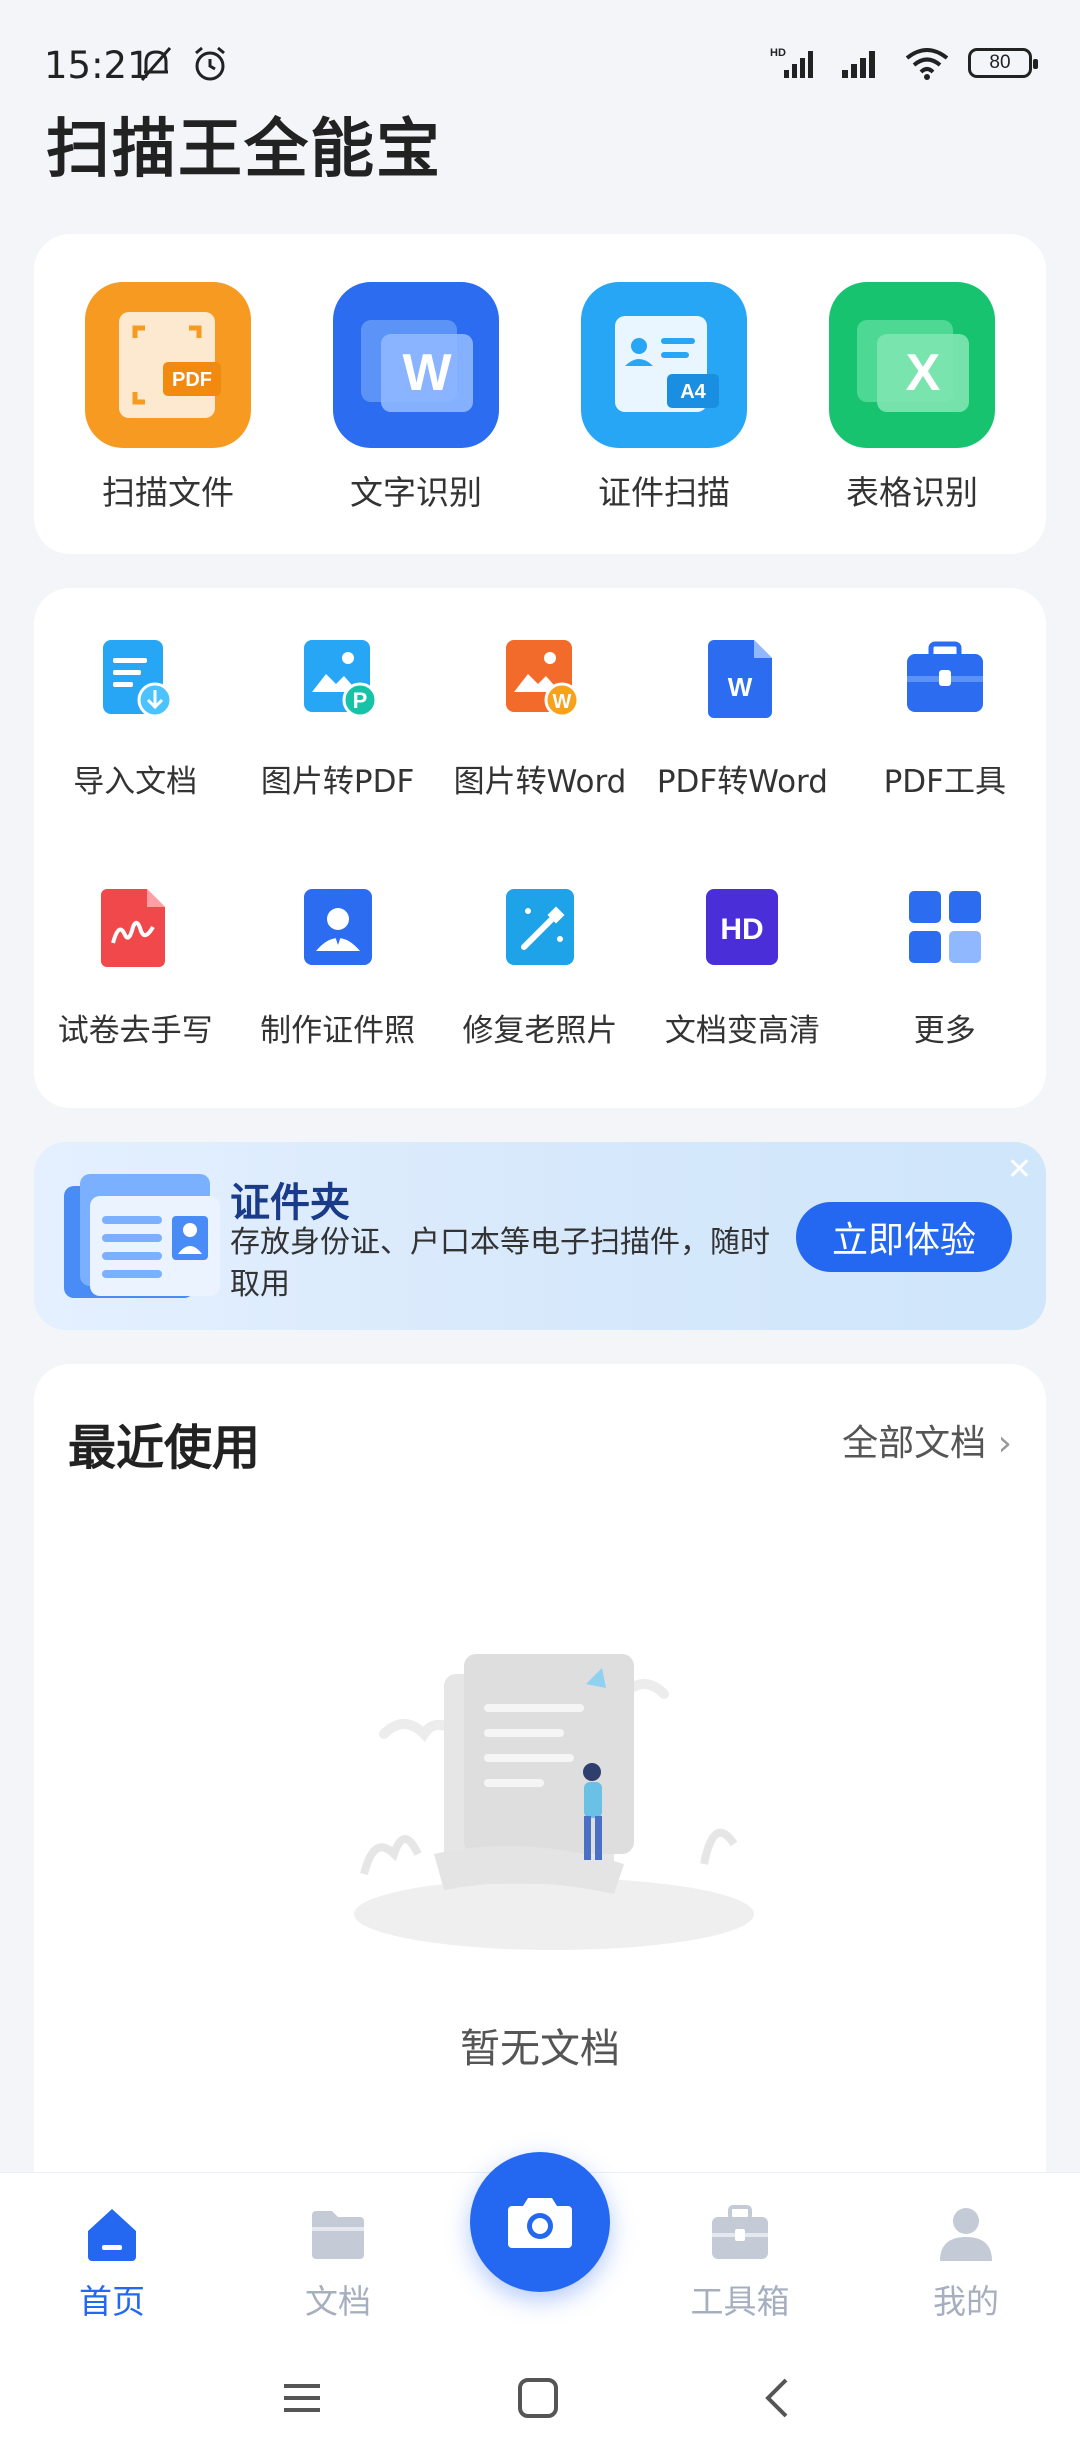  I want to click on empty-documents-illustration, so click(554, 1802).